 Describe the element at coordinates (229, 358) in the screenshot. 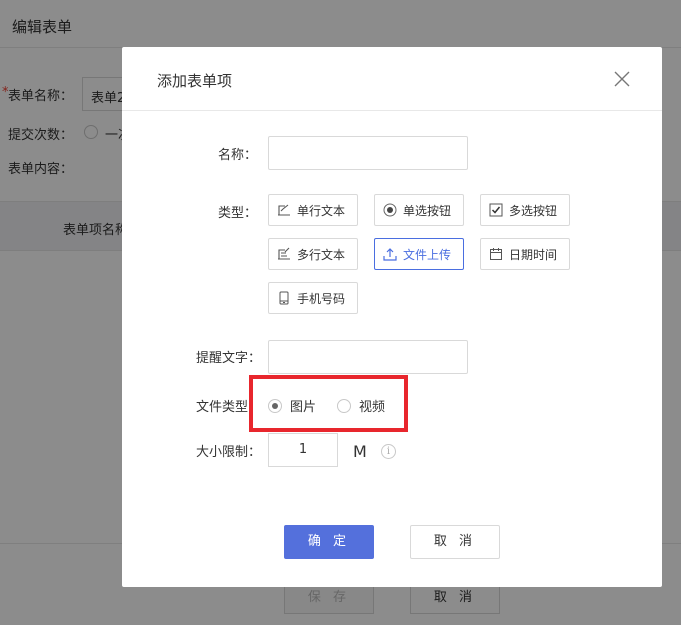

I see `hint-text-label: 提醒文字：` at that location.